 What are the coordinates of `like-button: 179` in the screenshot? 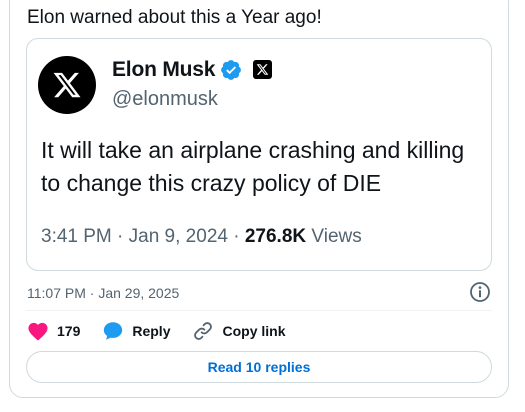 It's located at (53, 331).